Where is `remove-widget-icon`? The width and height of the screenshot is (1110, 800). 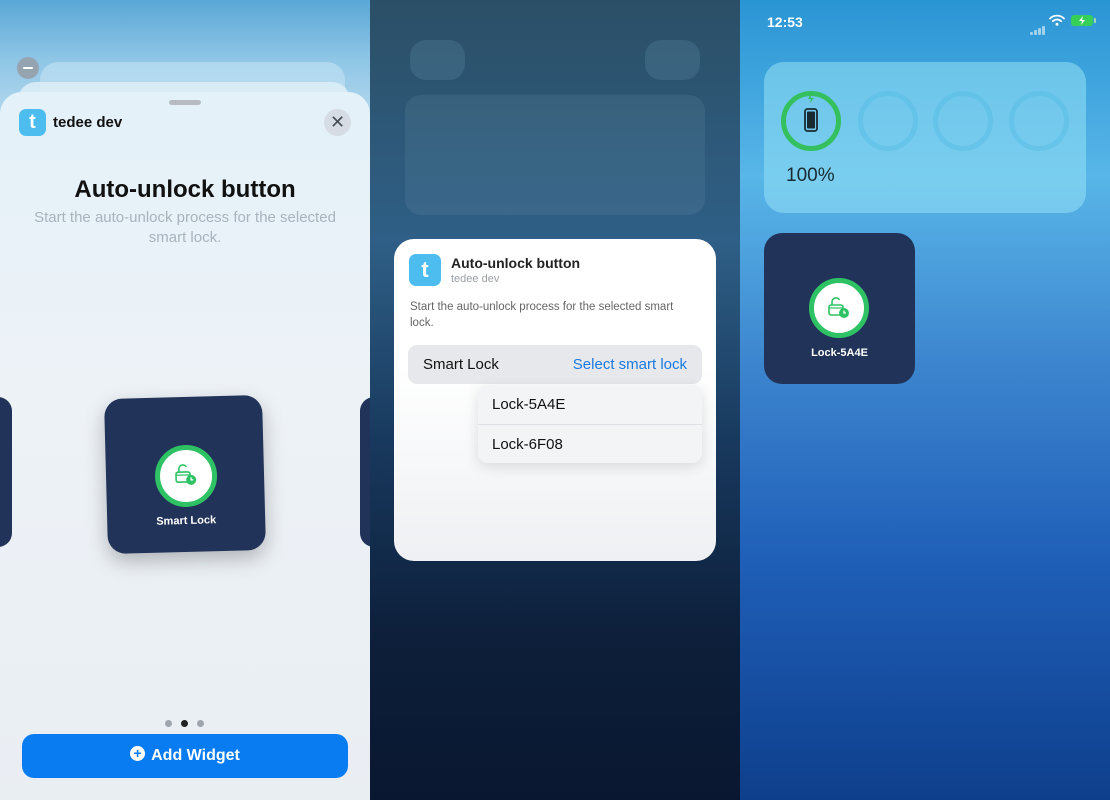
remove-widget-icon is located at coordinates (28, 68).